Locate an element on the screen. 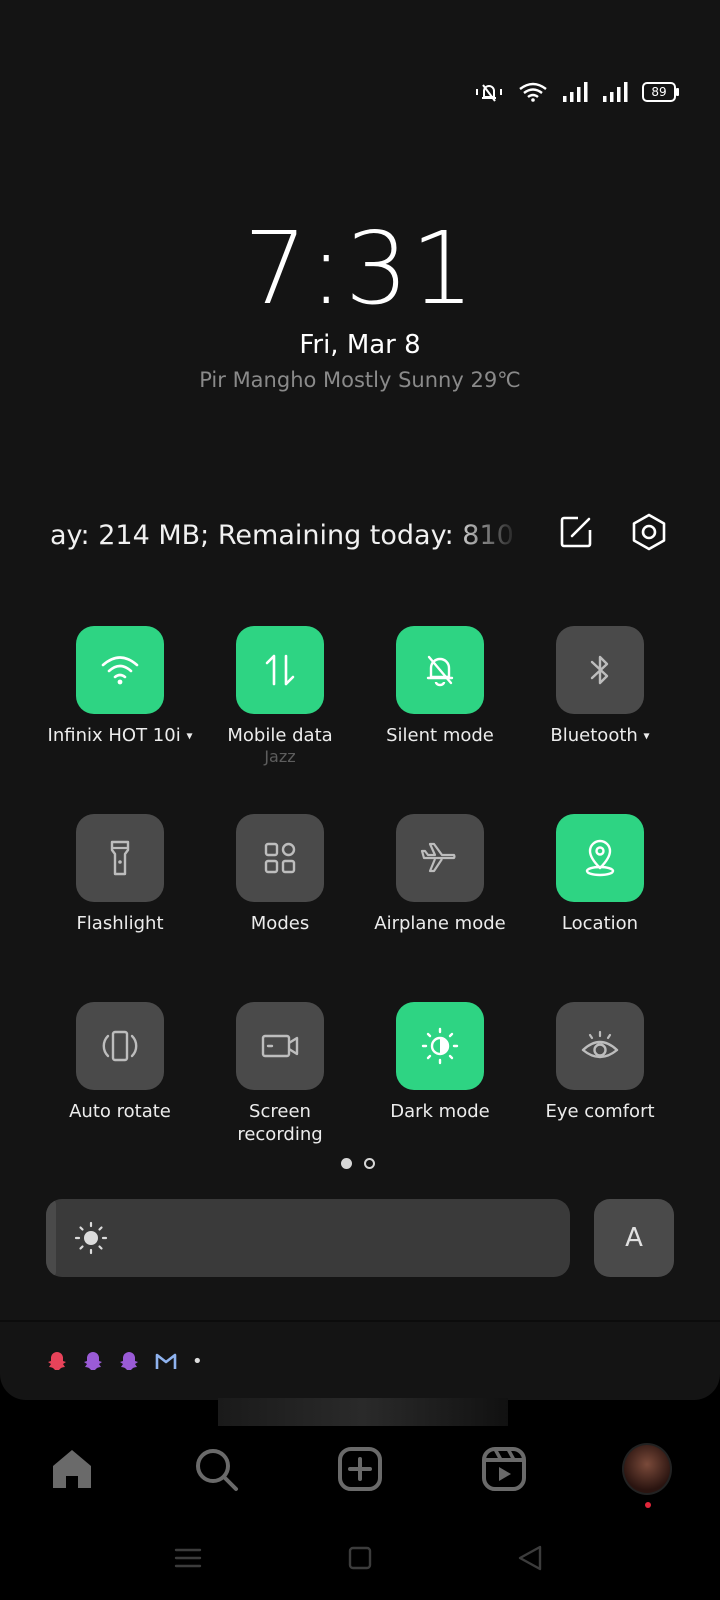 The height and width of the screenshot is (1600, 720). tile-label: Mobile data is located at coordinates (280, 735).